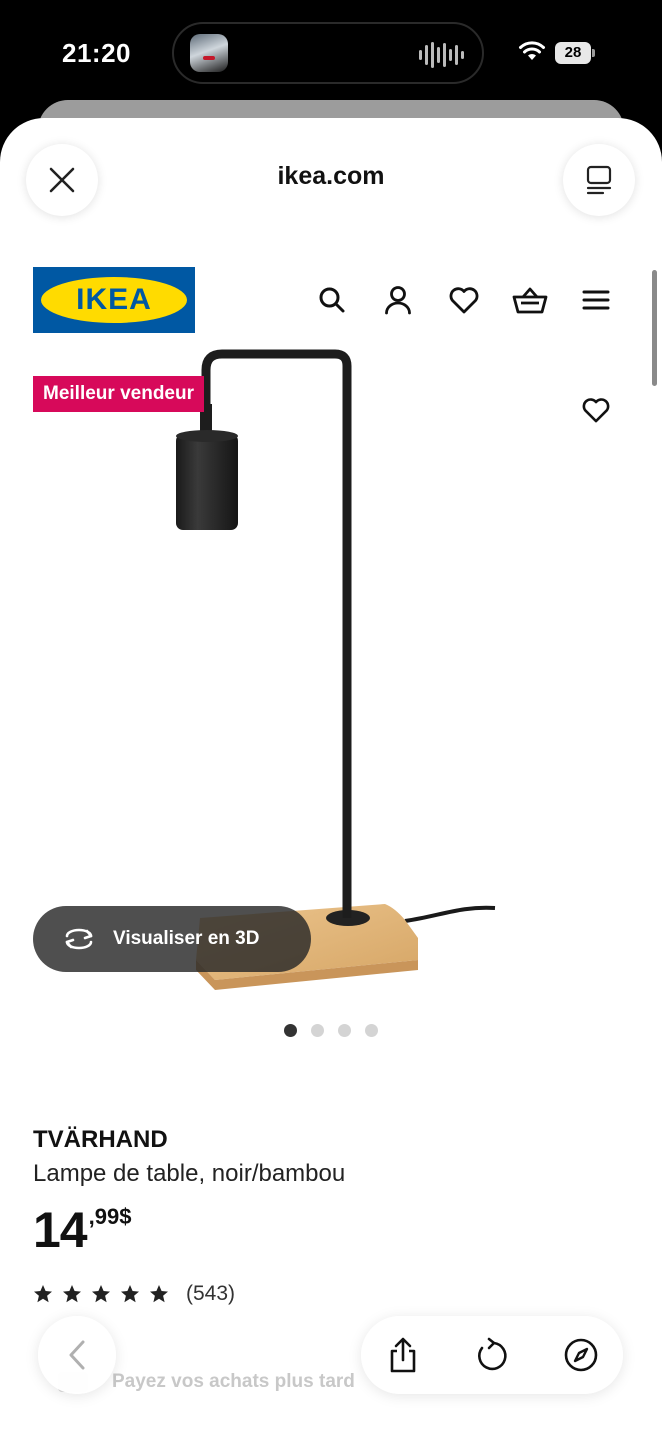 The height and width of the screenshot is (1440, 662). I want to click on wifi-icon, so click(532, 50).